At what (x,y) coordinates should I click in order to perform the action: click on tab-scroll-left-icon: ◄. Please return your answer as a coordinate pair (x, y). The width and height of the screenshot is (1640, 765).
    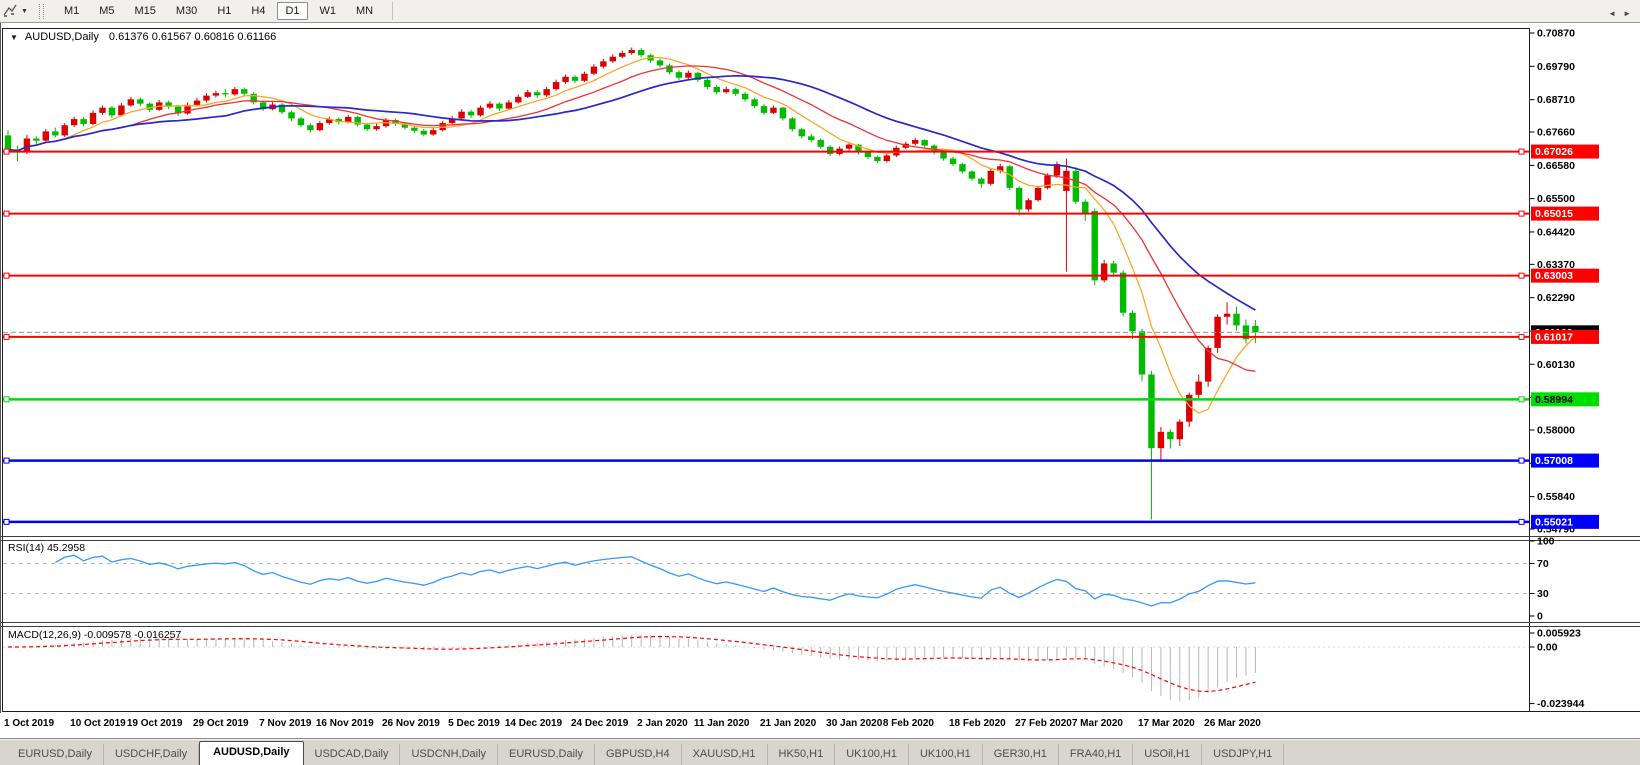
    Looking at the image, I should click on (1612, 13).